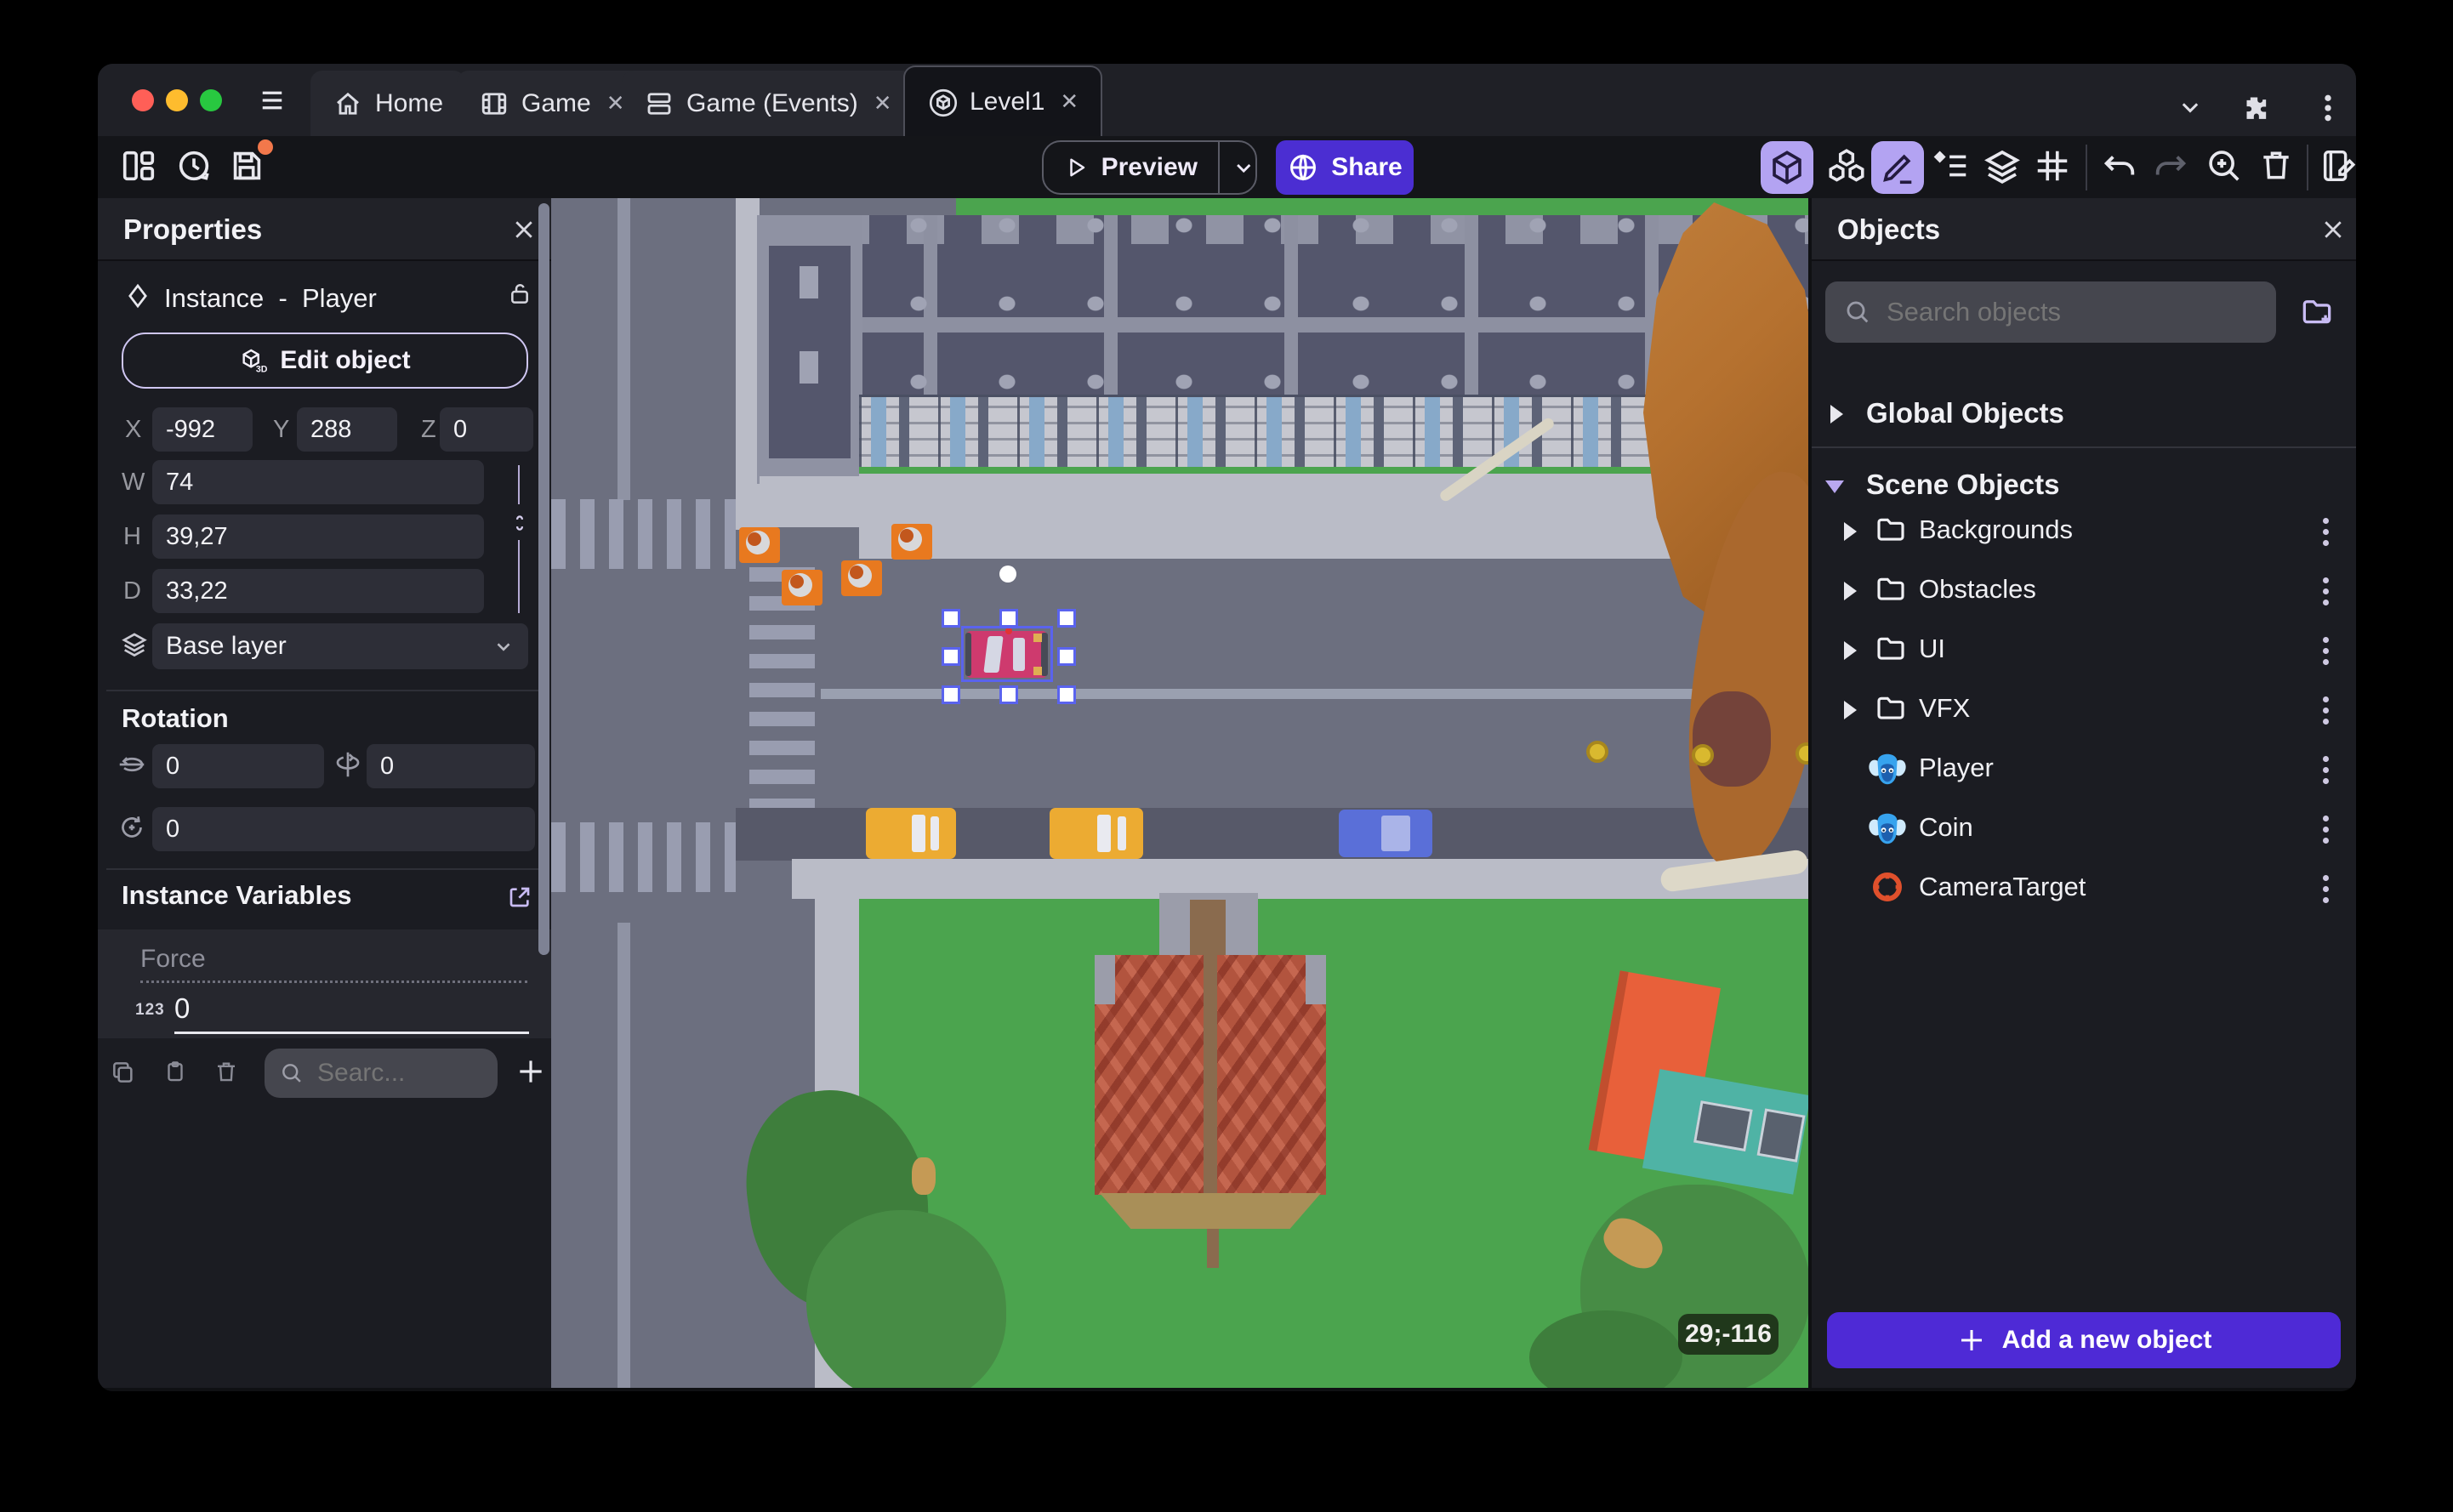 The width and height of the screenshot is (2453, 1512). Describe the element at coordinates (1845, 166) in the screenshot. I see `tool-objects-blocks-icon` at that location.